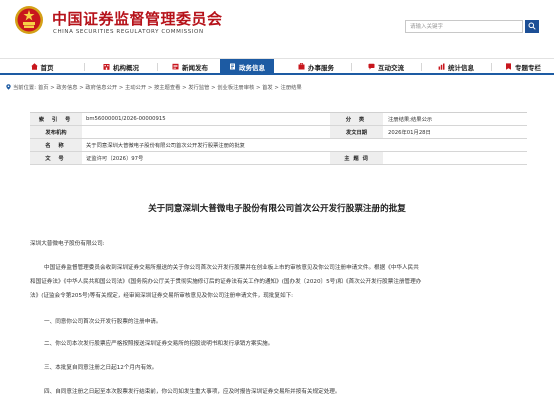 The width and height of the screenshot is (554, 409). Describe the element at coordinates (356, 119) in the screenshot. I see `category-label: 分 类` at that location.